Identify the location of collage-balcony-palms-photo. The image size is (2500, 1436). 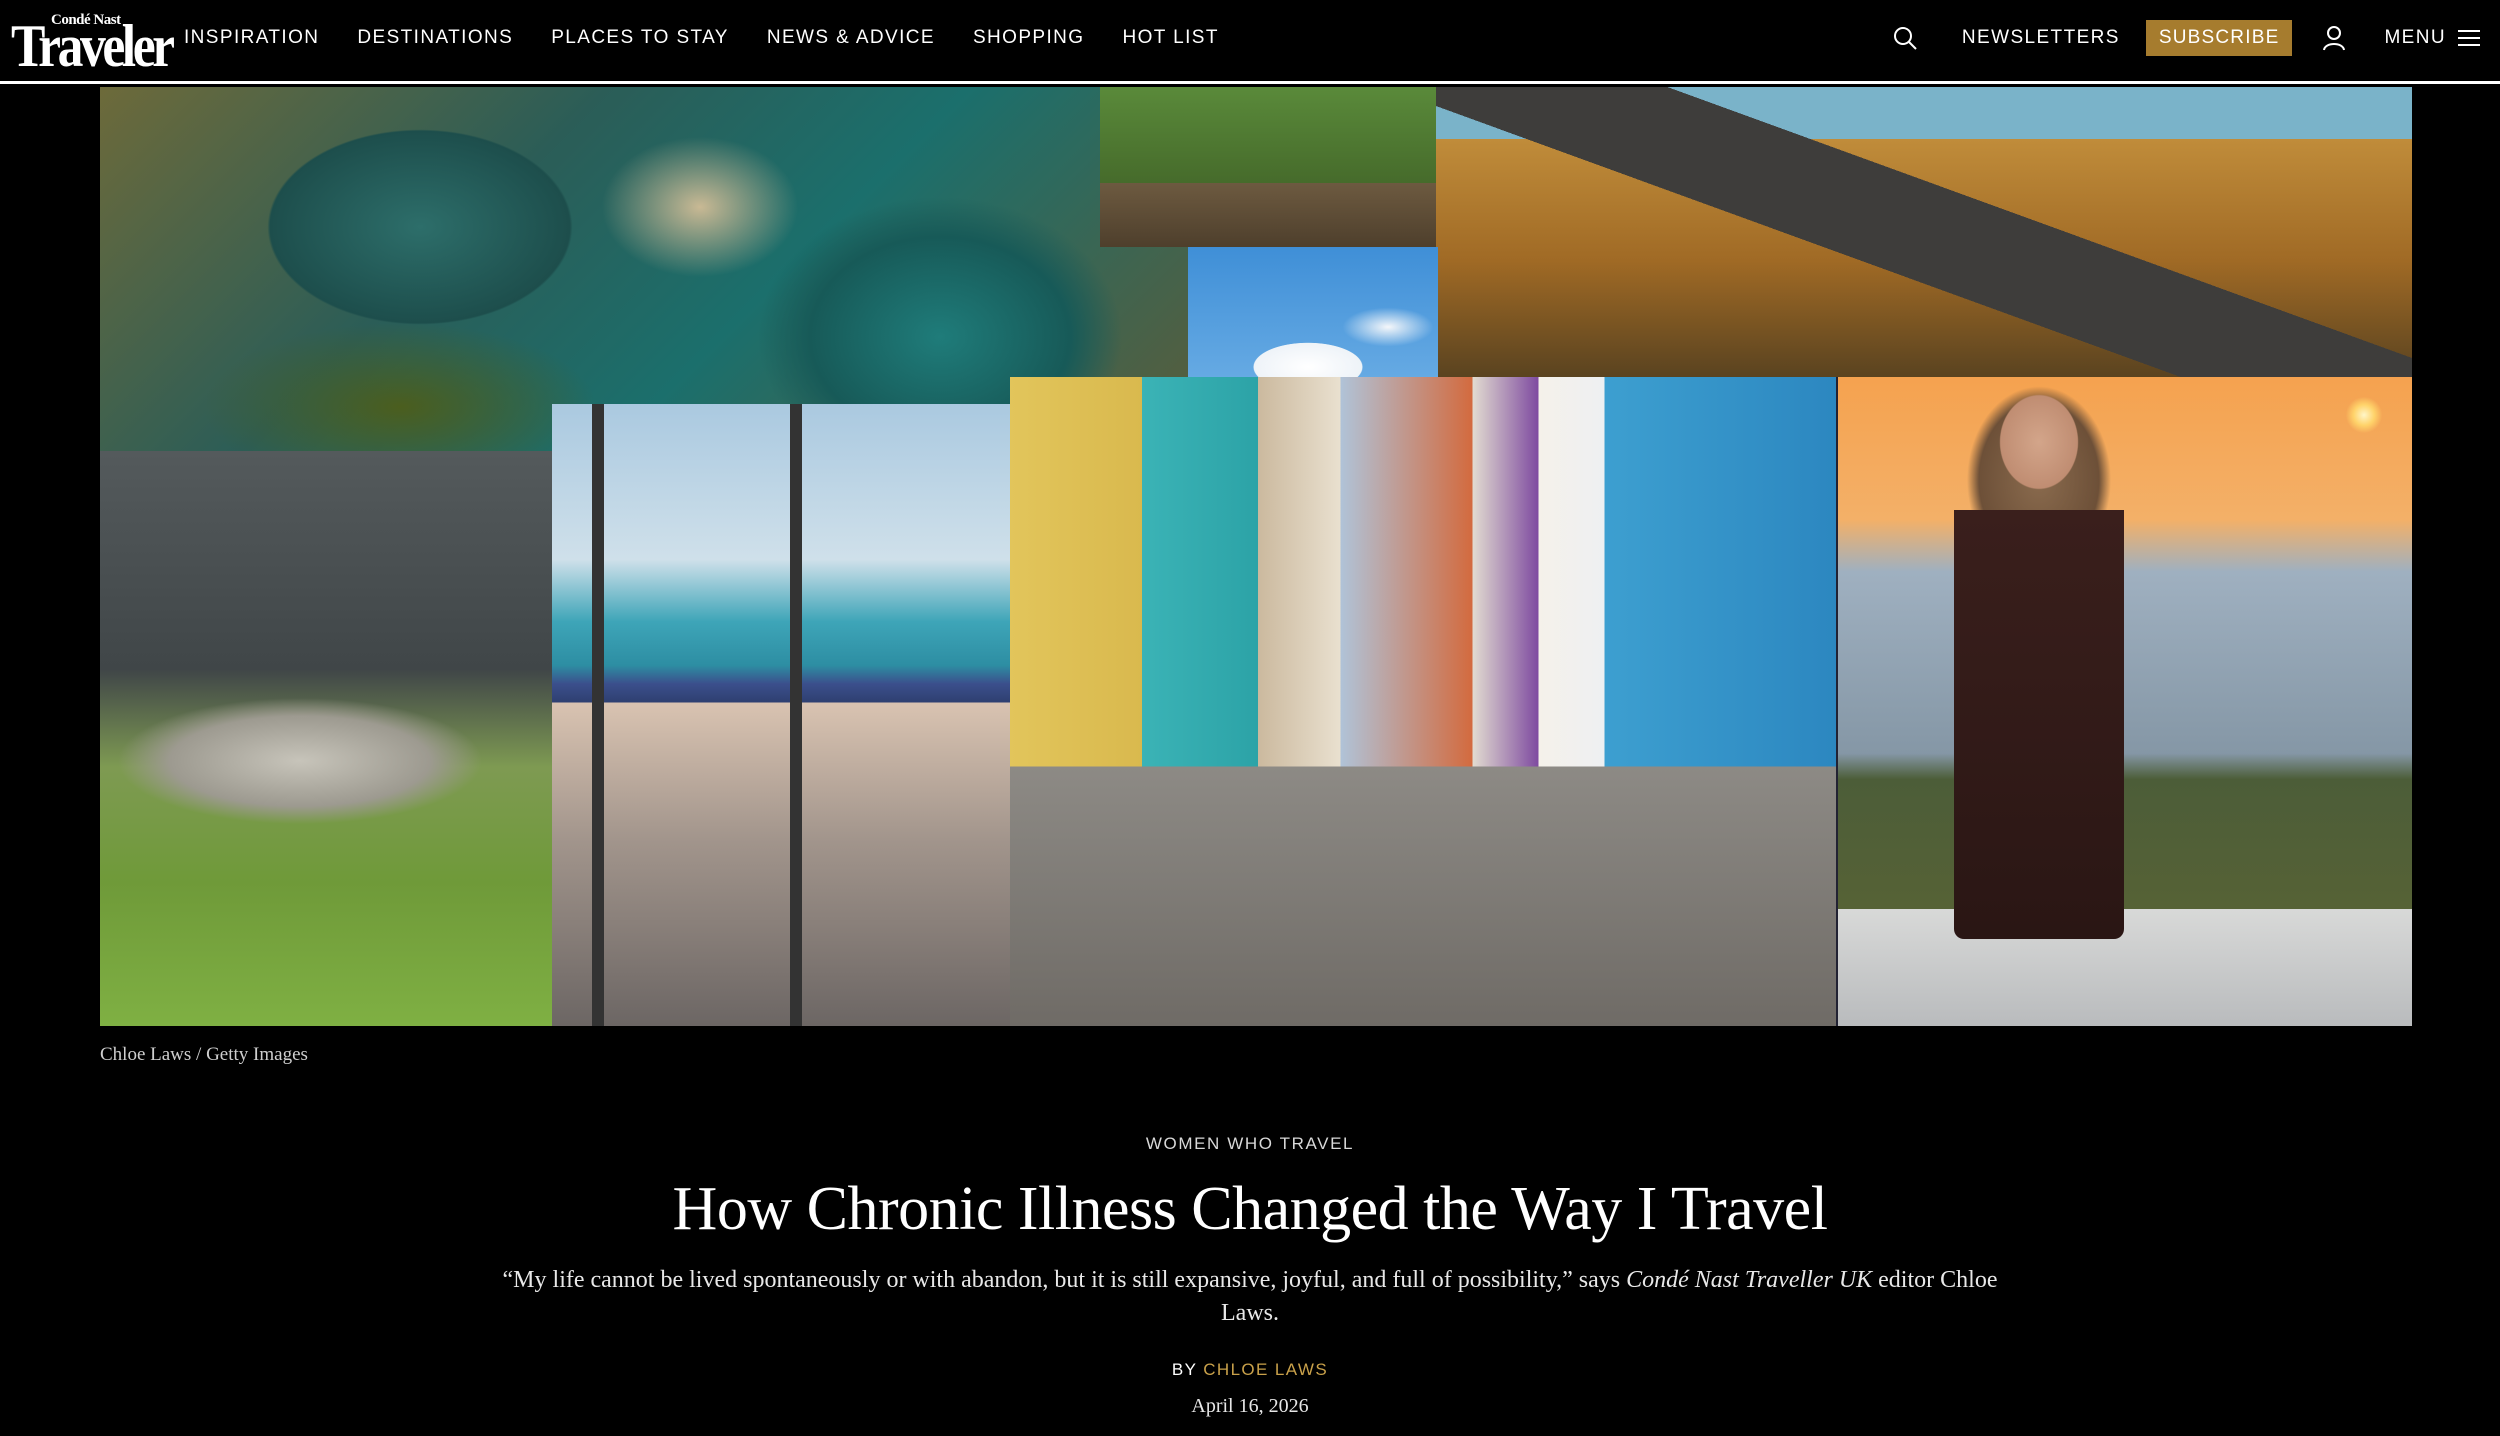
(781, 715).